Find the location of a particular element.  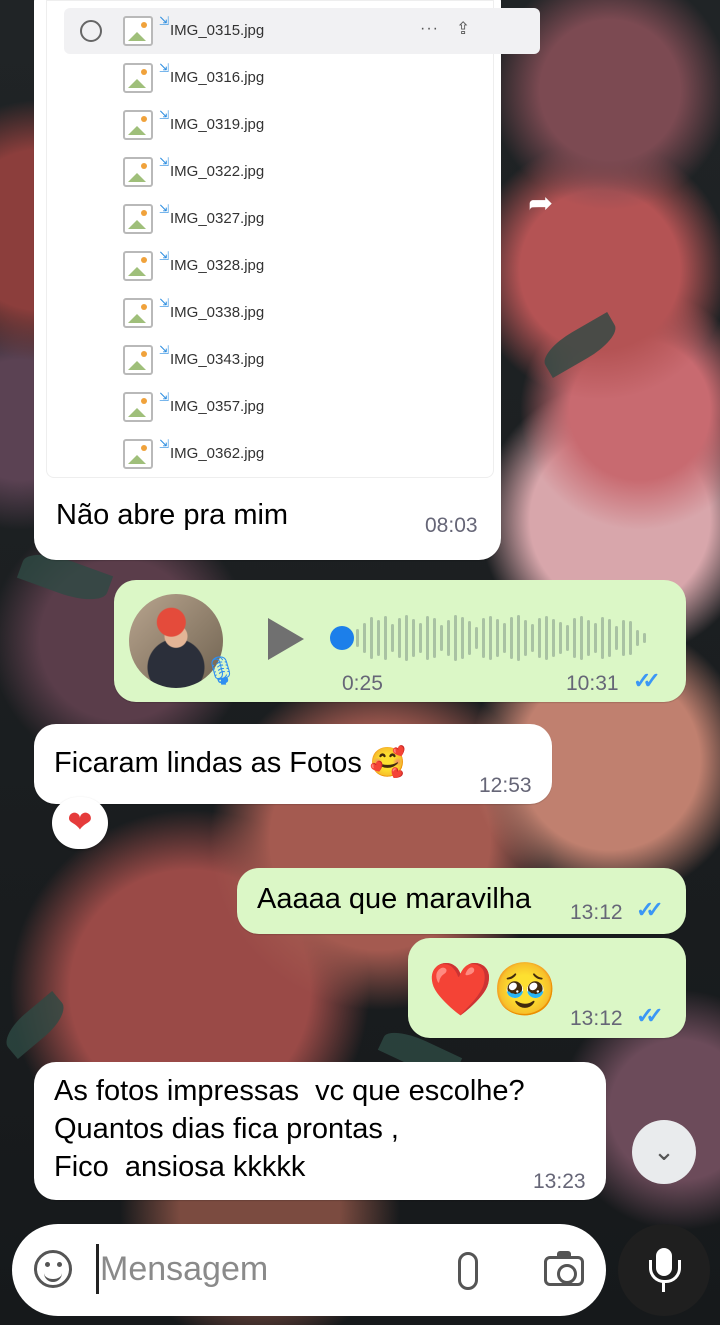

message-text: ❤️🥹 is located at coordinates (493, 990).